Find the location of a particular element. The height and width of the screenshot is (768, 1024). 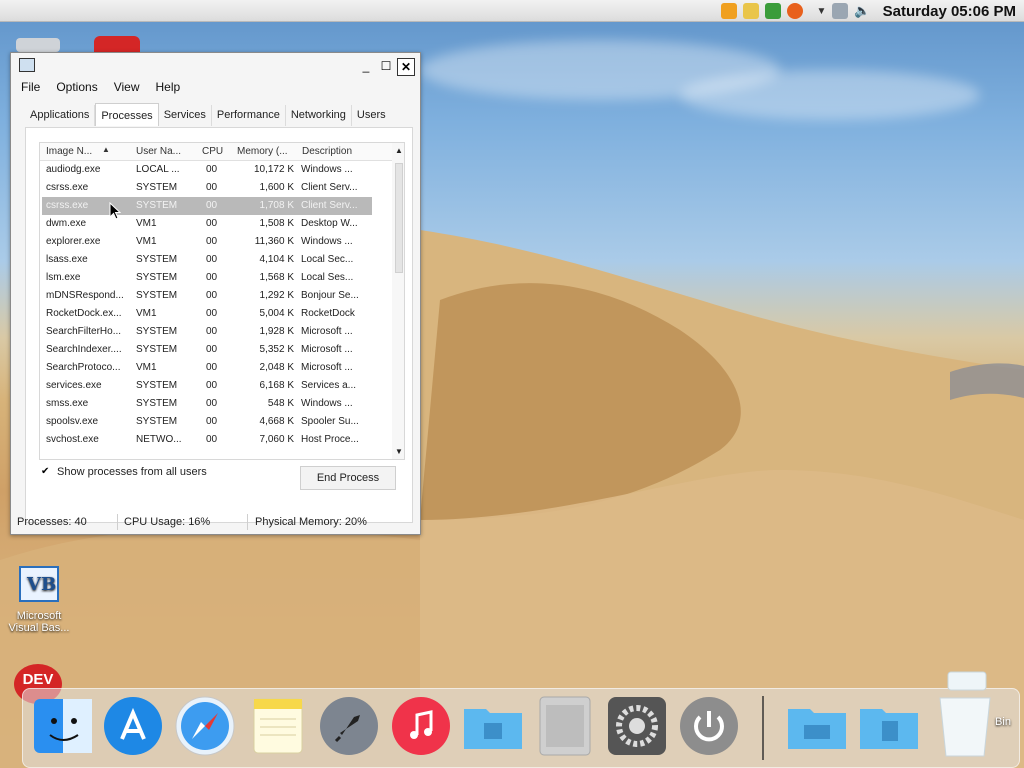

cell-memory: 1,508 K is located at coordinates (276, 223).